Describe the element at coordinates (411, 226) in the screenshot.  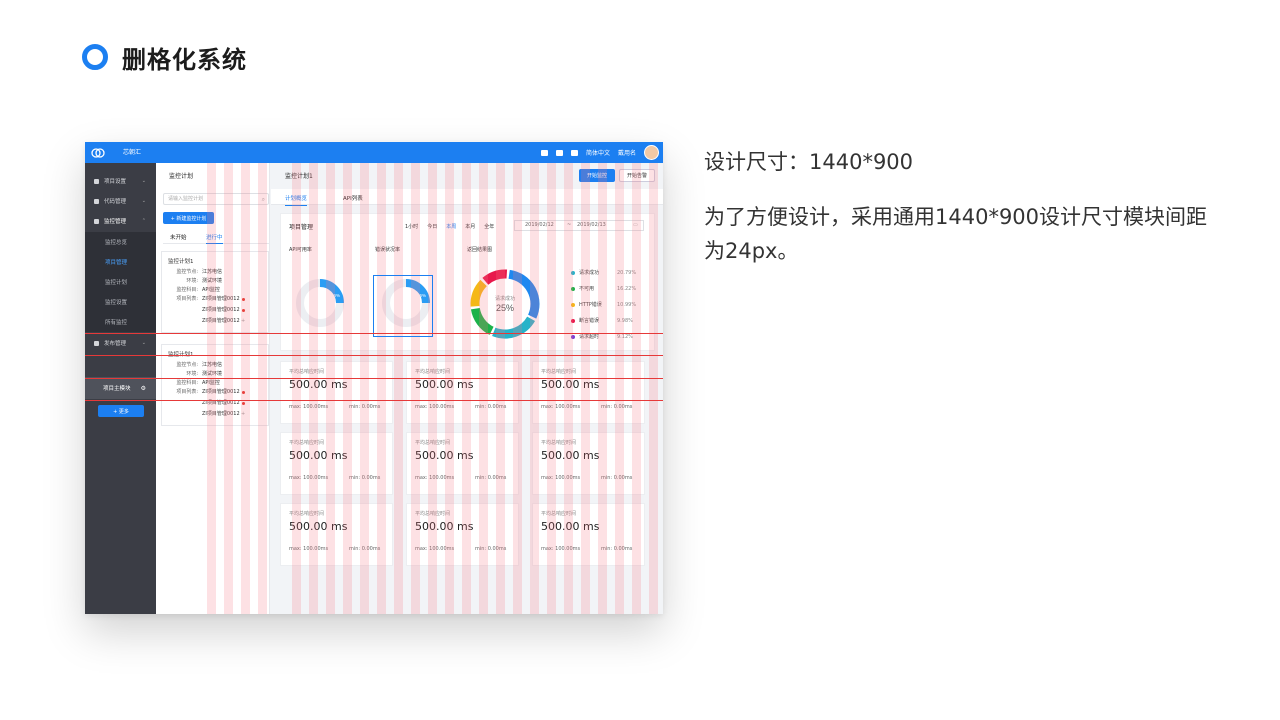
I see `range-hour: 1小时` at that location.